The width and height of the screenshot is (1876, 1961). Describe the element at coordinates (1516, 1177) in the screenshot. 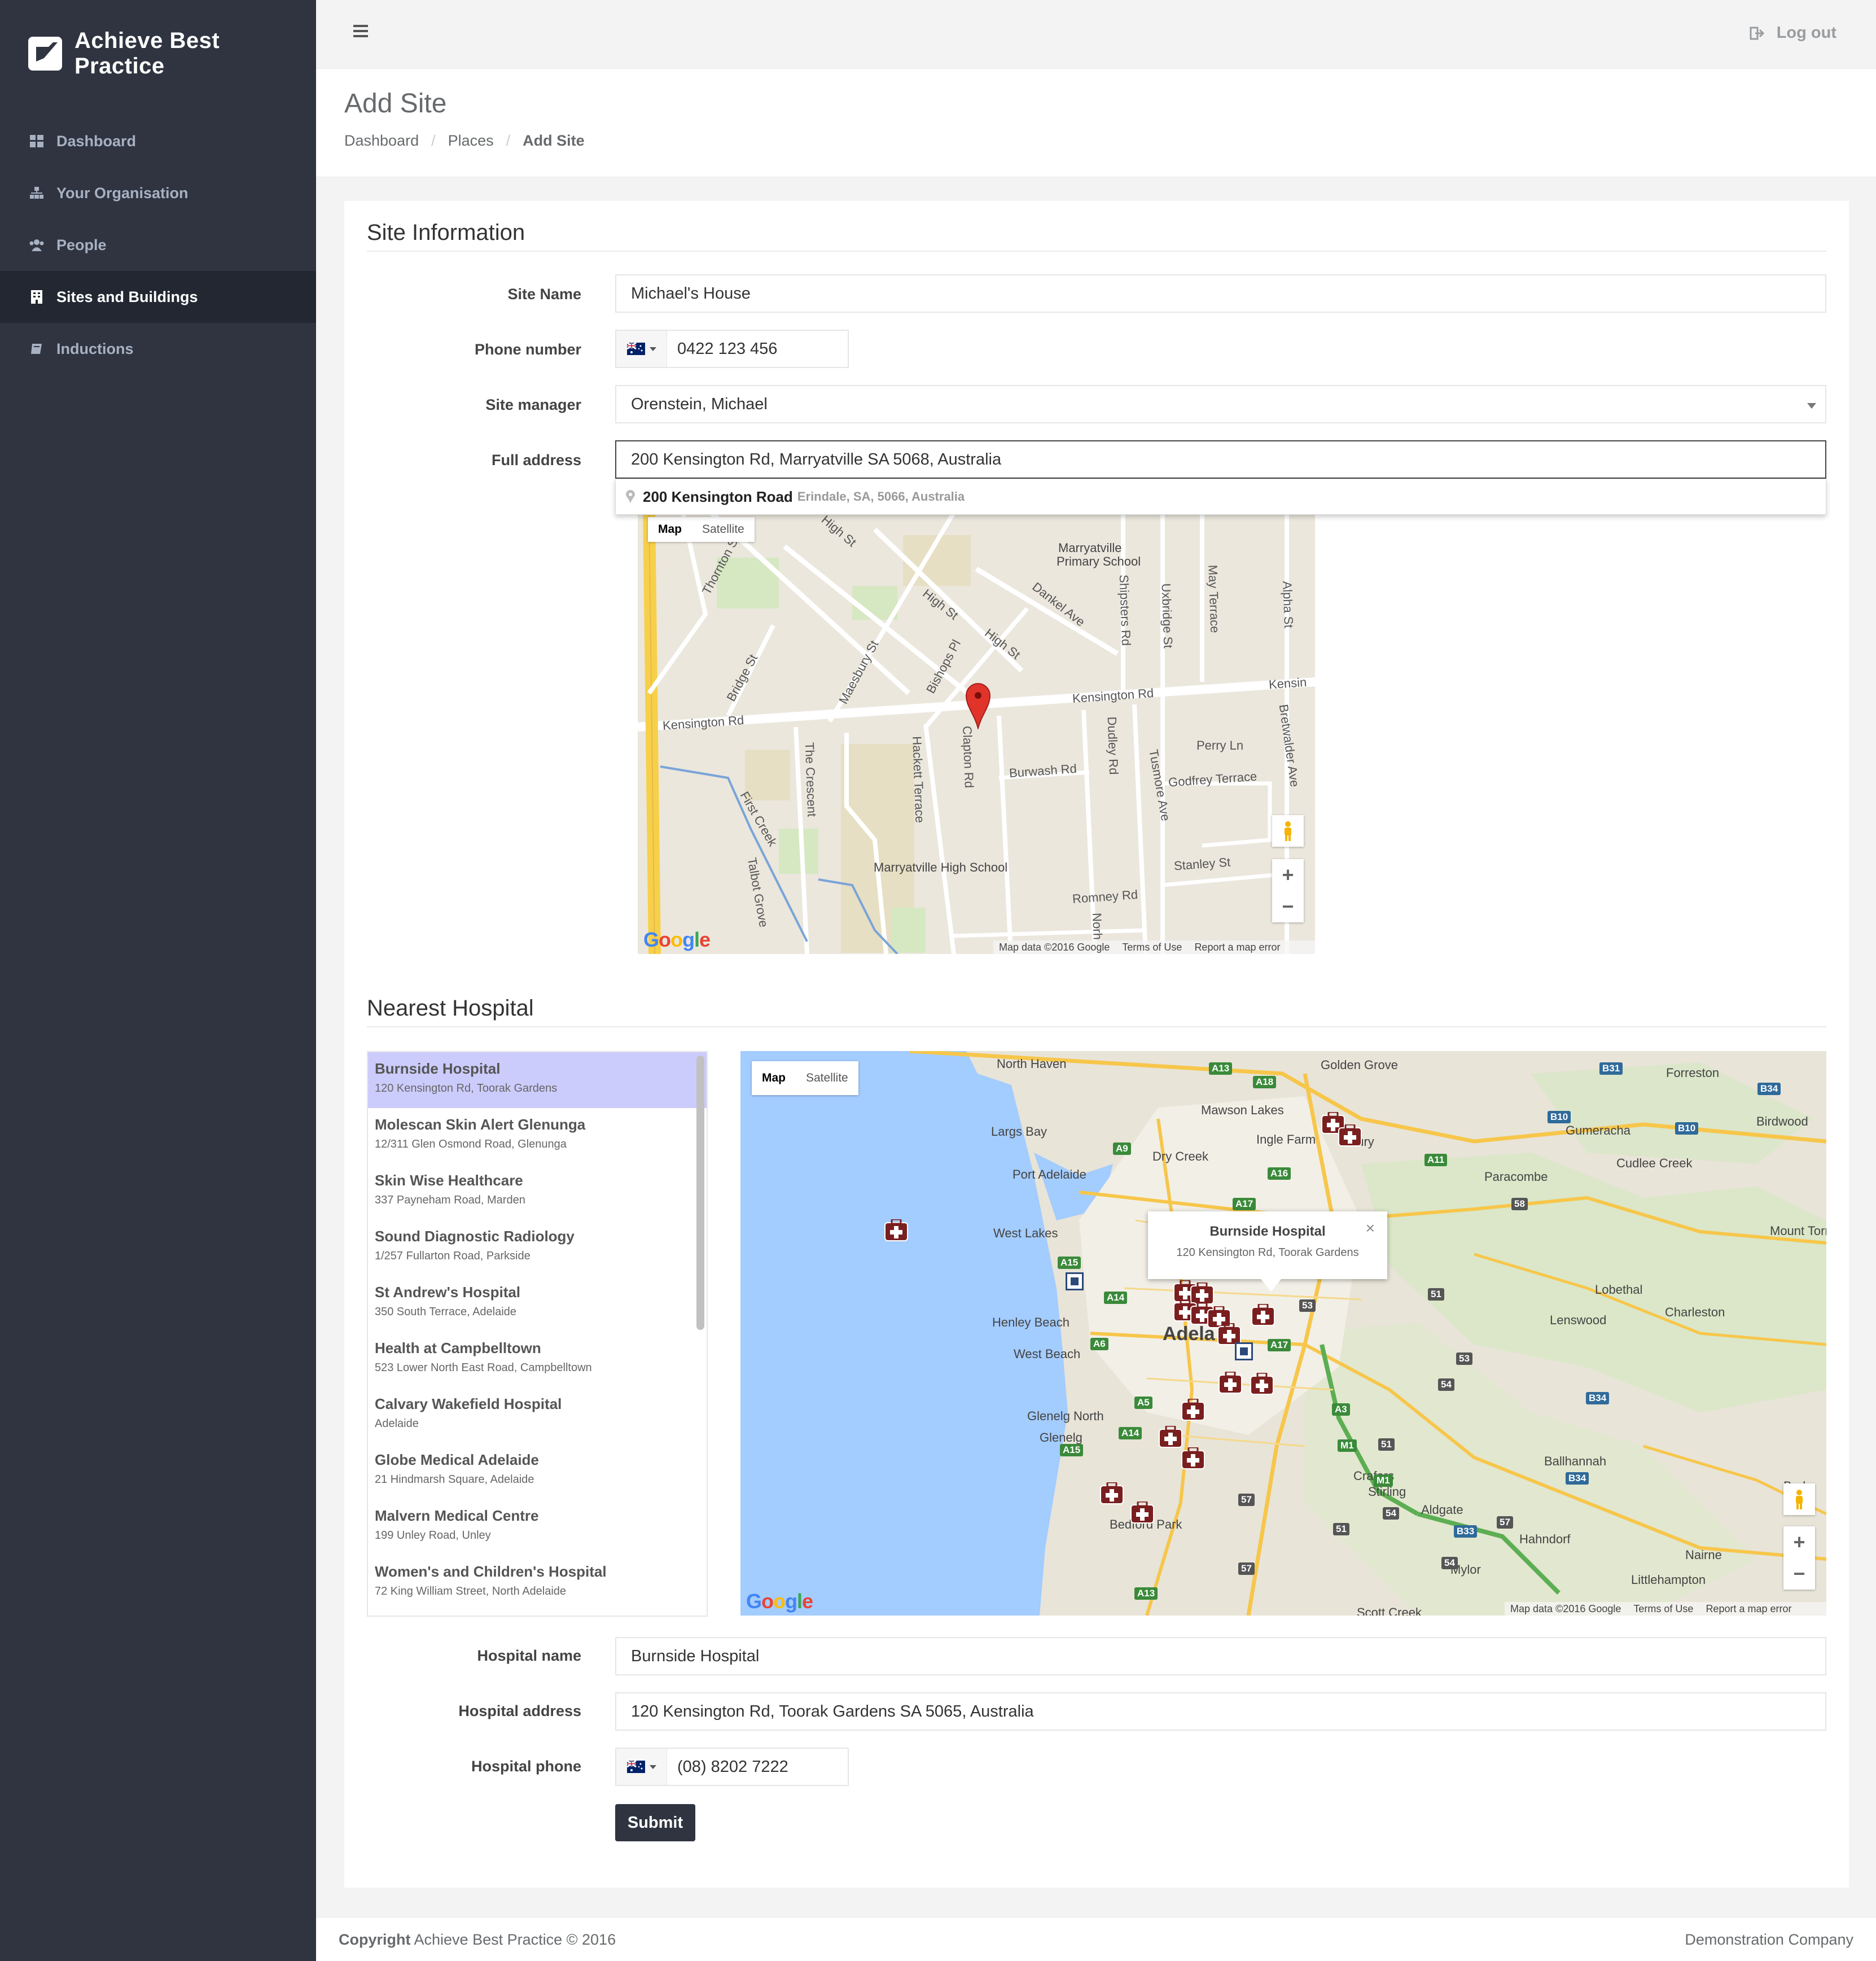

I see `place-label: Paracombe` at that location.